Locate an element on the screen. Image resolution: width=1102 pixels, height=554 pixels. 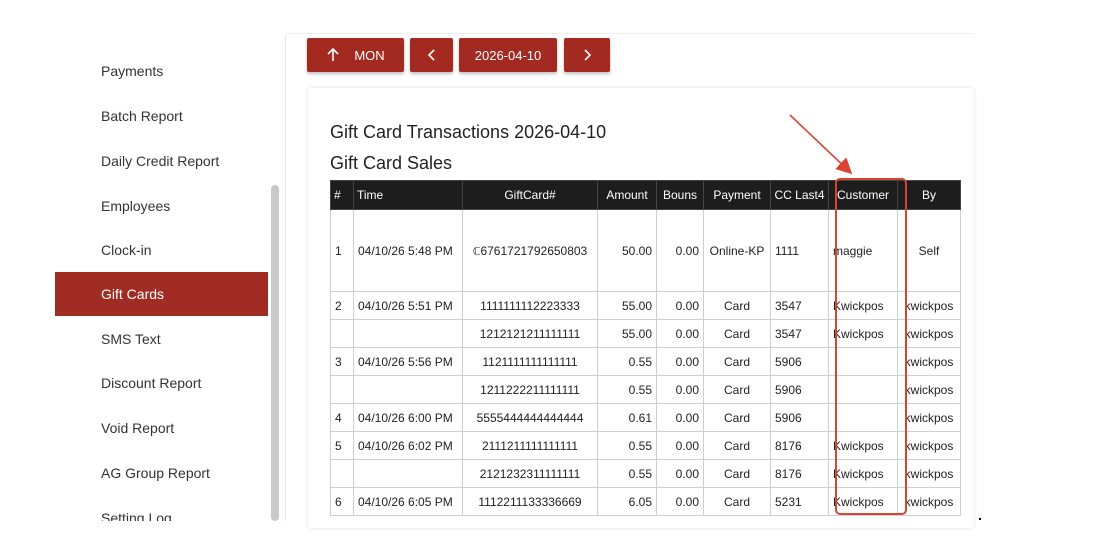
period-label: MON is located at coordinates (369, 55).